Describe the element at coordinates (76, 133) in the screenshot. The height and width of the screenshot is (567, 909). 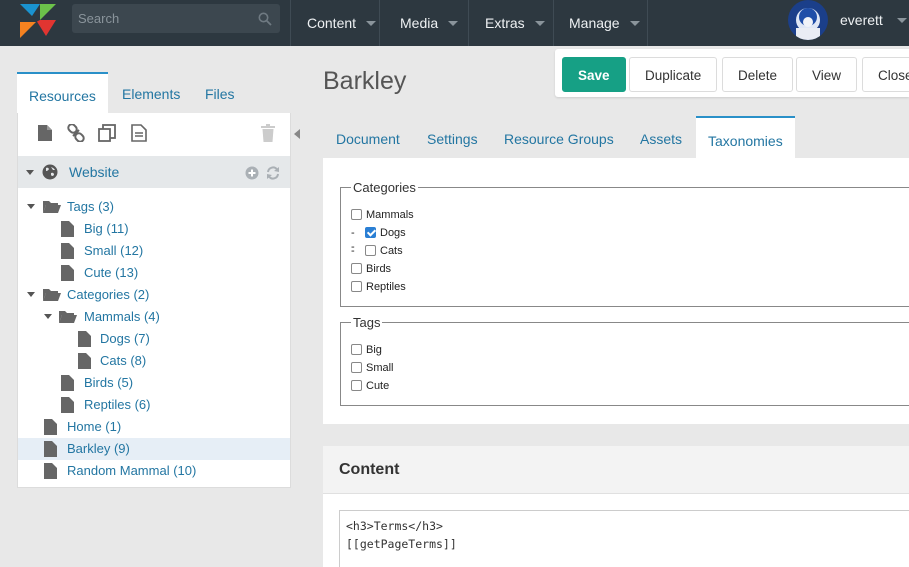
I see `weblink-icon` at that location.